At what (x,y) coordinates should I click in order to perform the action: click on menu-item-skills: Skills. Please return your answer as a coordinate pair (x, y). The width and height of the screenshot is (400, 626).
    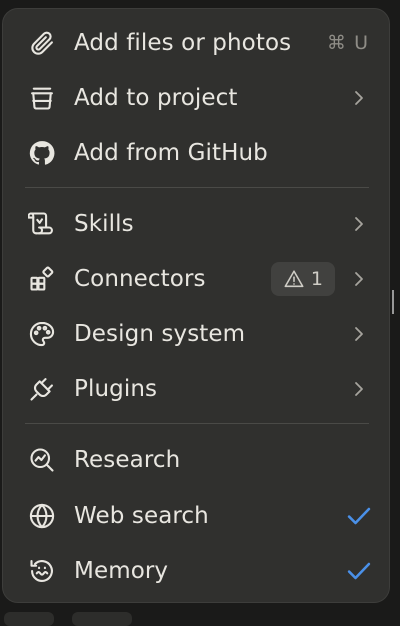
    Looking at the image, I should click on (196, 224).